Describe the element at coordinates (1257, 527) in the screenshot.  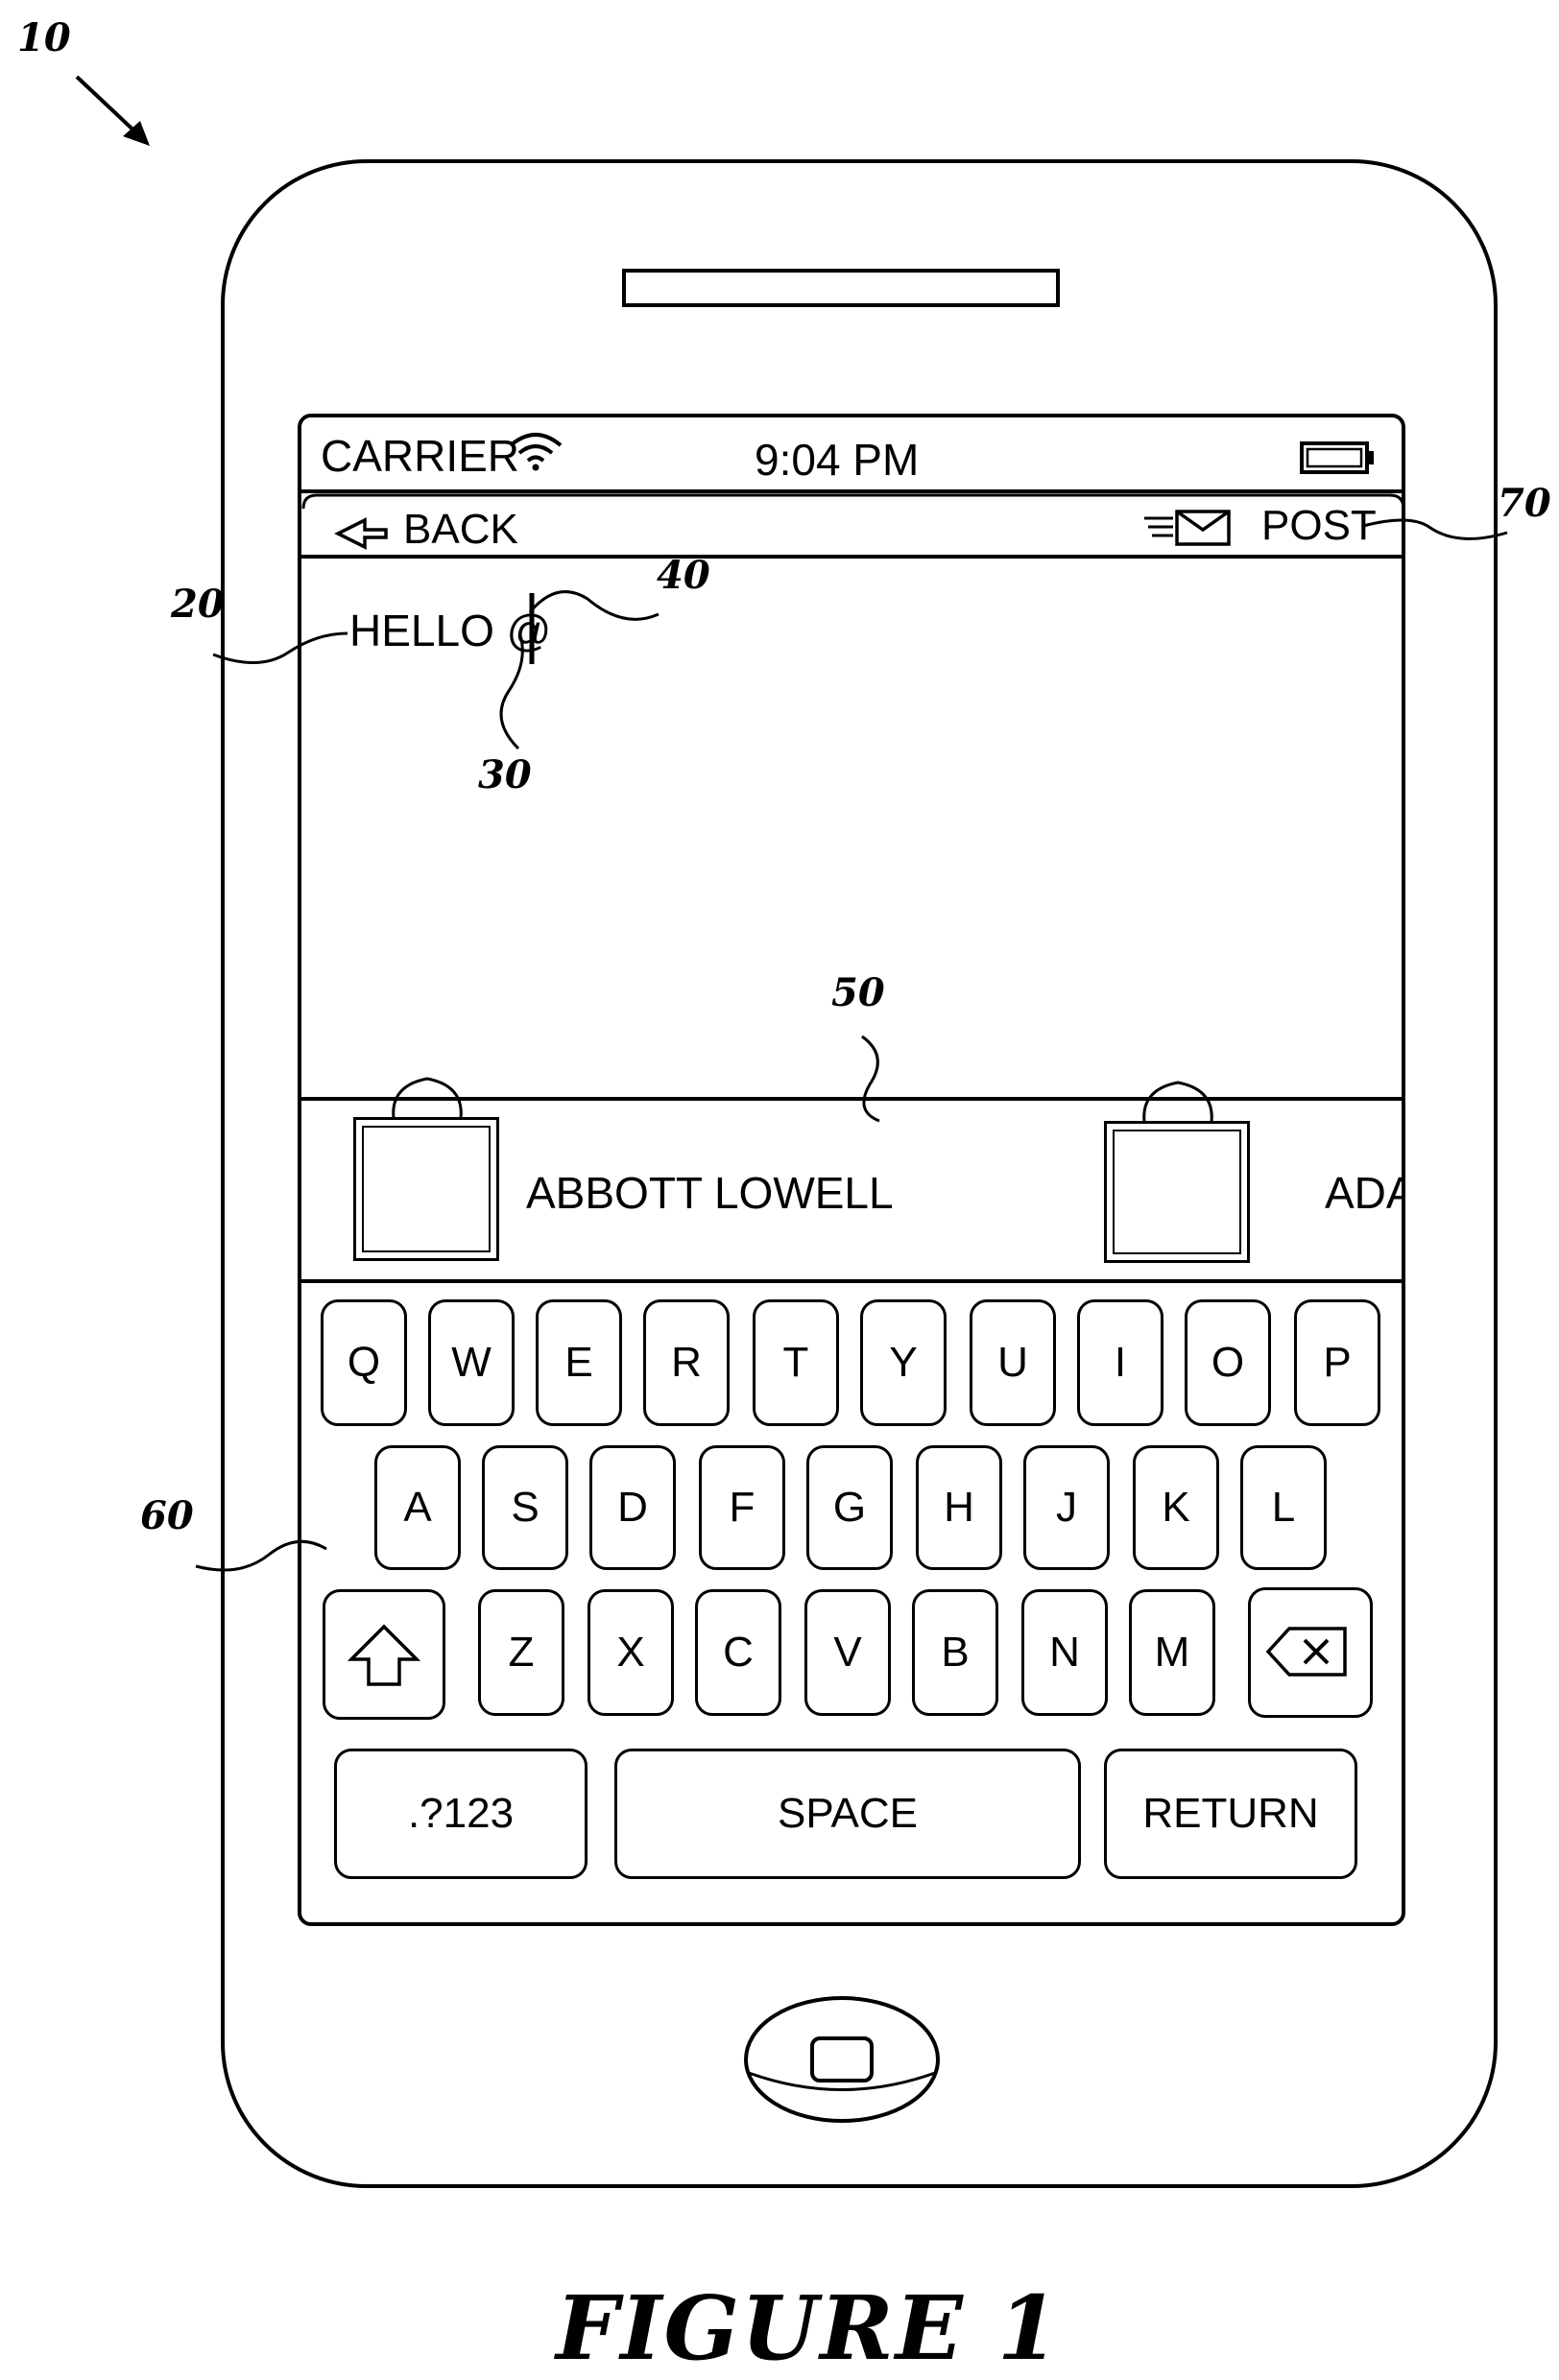
I see `post-button: POST` at that location.